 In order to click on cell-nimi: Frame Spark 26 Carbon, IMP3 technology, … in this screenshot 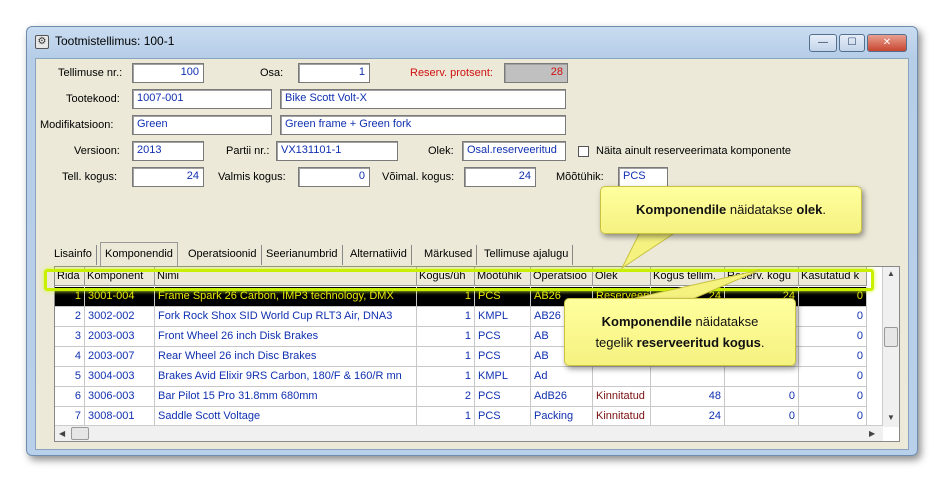, I will do `click(286, 297)`.